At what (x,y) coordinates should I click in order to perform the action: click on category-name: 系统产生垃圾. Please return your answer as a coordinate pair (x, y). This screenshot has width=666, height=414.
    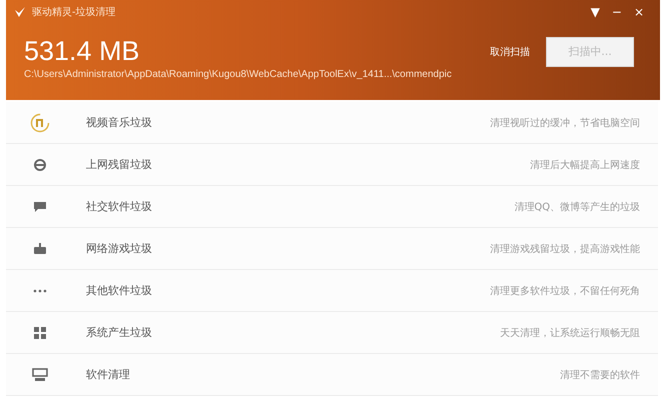
    Looking at the image, I should click on (119, 332).